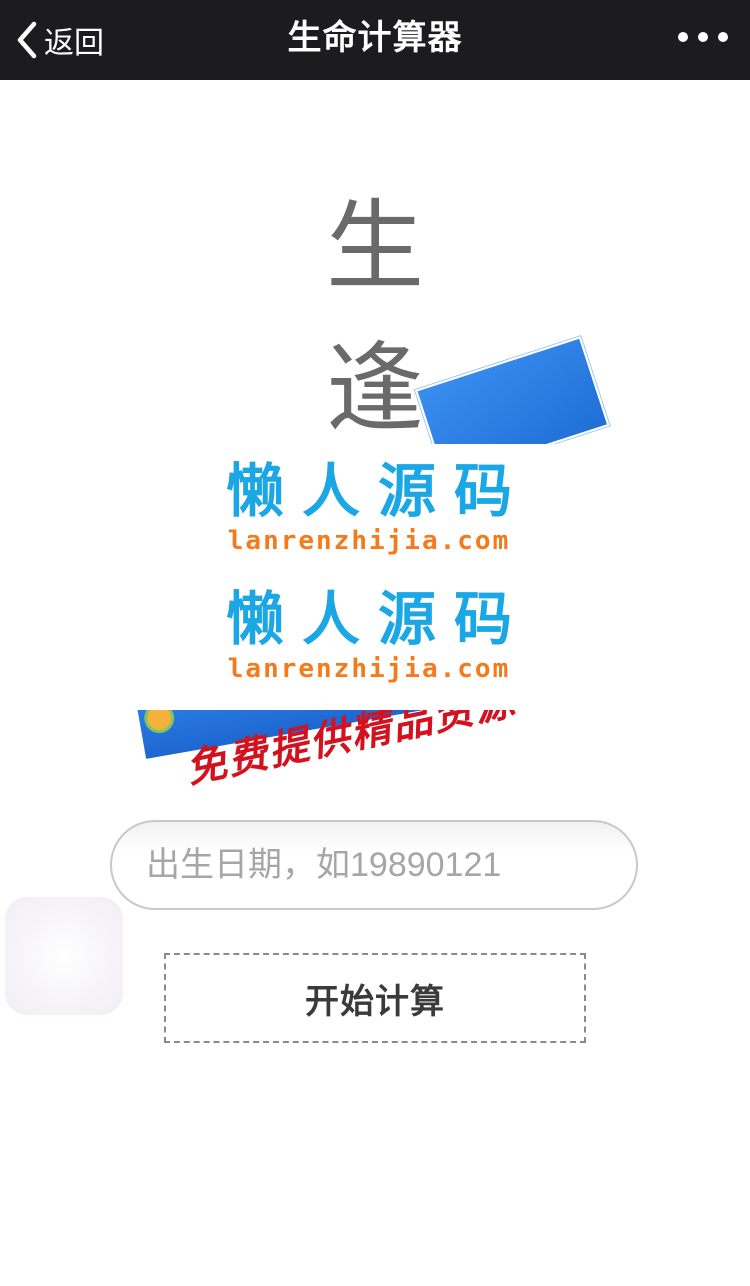 Image resolution: width=750 pixels, height=1286 pixels. What do you see at coordinates (375, 998) in the screenshot?
I see `start-calculate-button: 开始计算` at bounding box center [375, 998].